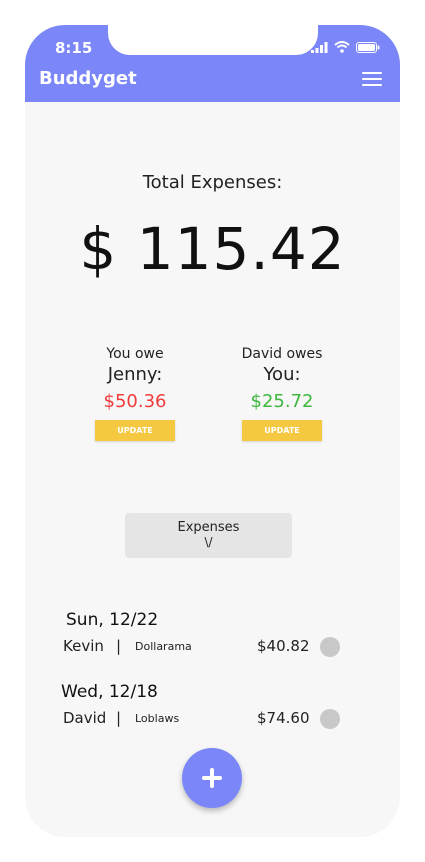 The width and height of the screenshot is (425, 862). What do you see at coordinates (283, 646) in the screenshot?
I see `expense-price: $40.82` at bounding box center [283, 646].